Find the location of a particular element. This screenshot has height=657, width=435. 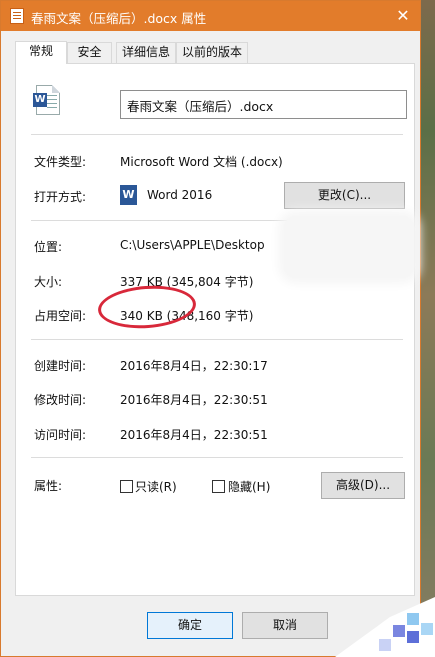

modified-value: 2016年8月4日，22:30:51 is located at coordinates (194, 400).